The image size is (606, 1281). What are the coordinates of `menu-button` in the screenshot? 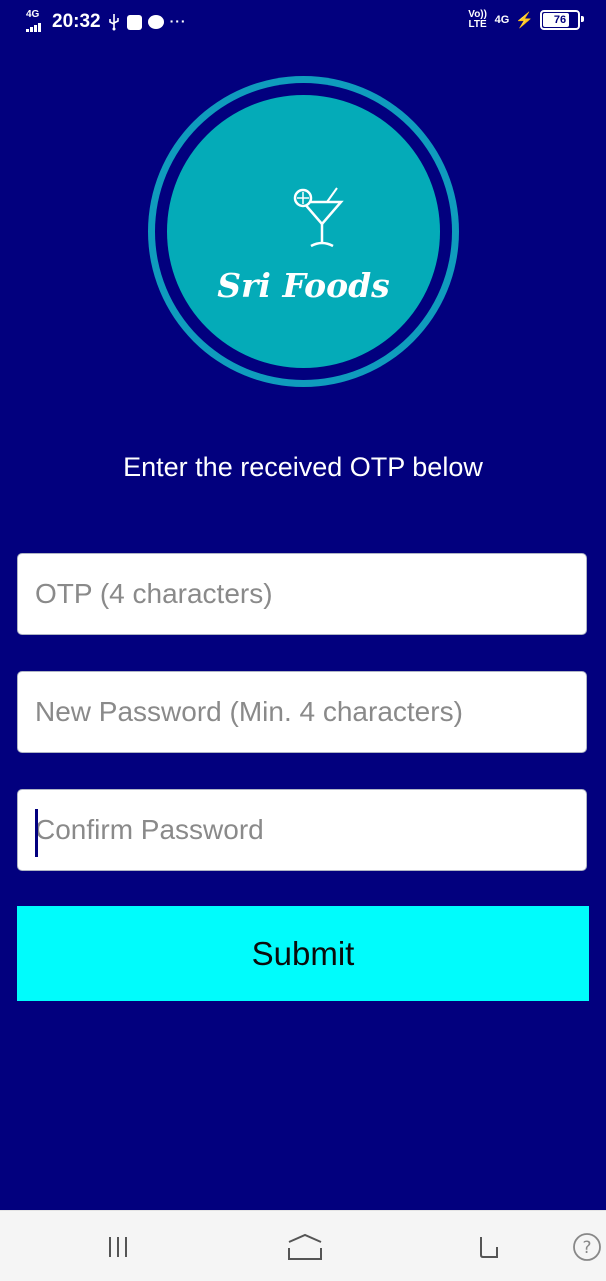 It's located at (118, 1247).